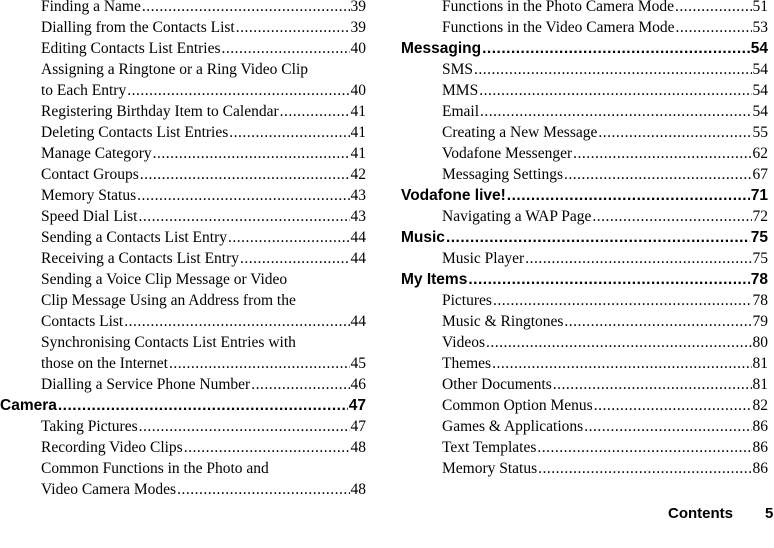 This screenshot has width=774, height=548. Describe the element at coordinates (160, 111) in the screenshot. I see `toc-entry-text: Registering Birthday Item to Calendar` at that location.